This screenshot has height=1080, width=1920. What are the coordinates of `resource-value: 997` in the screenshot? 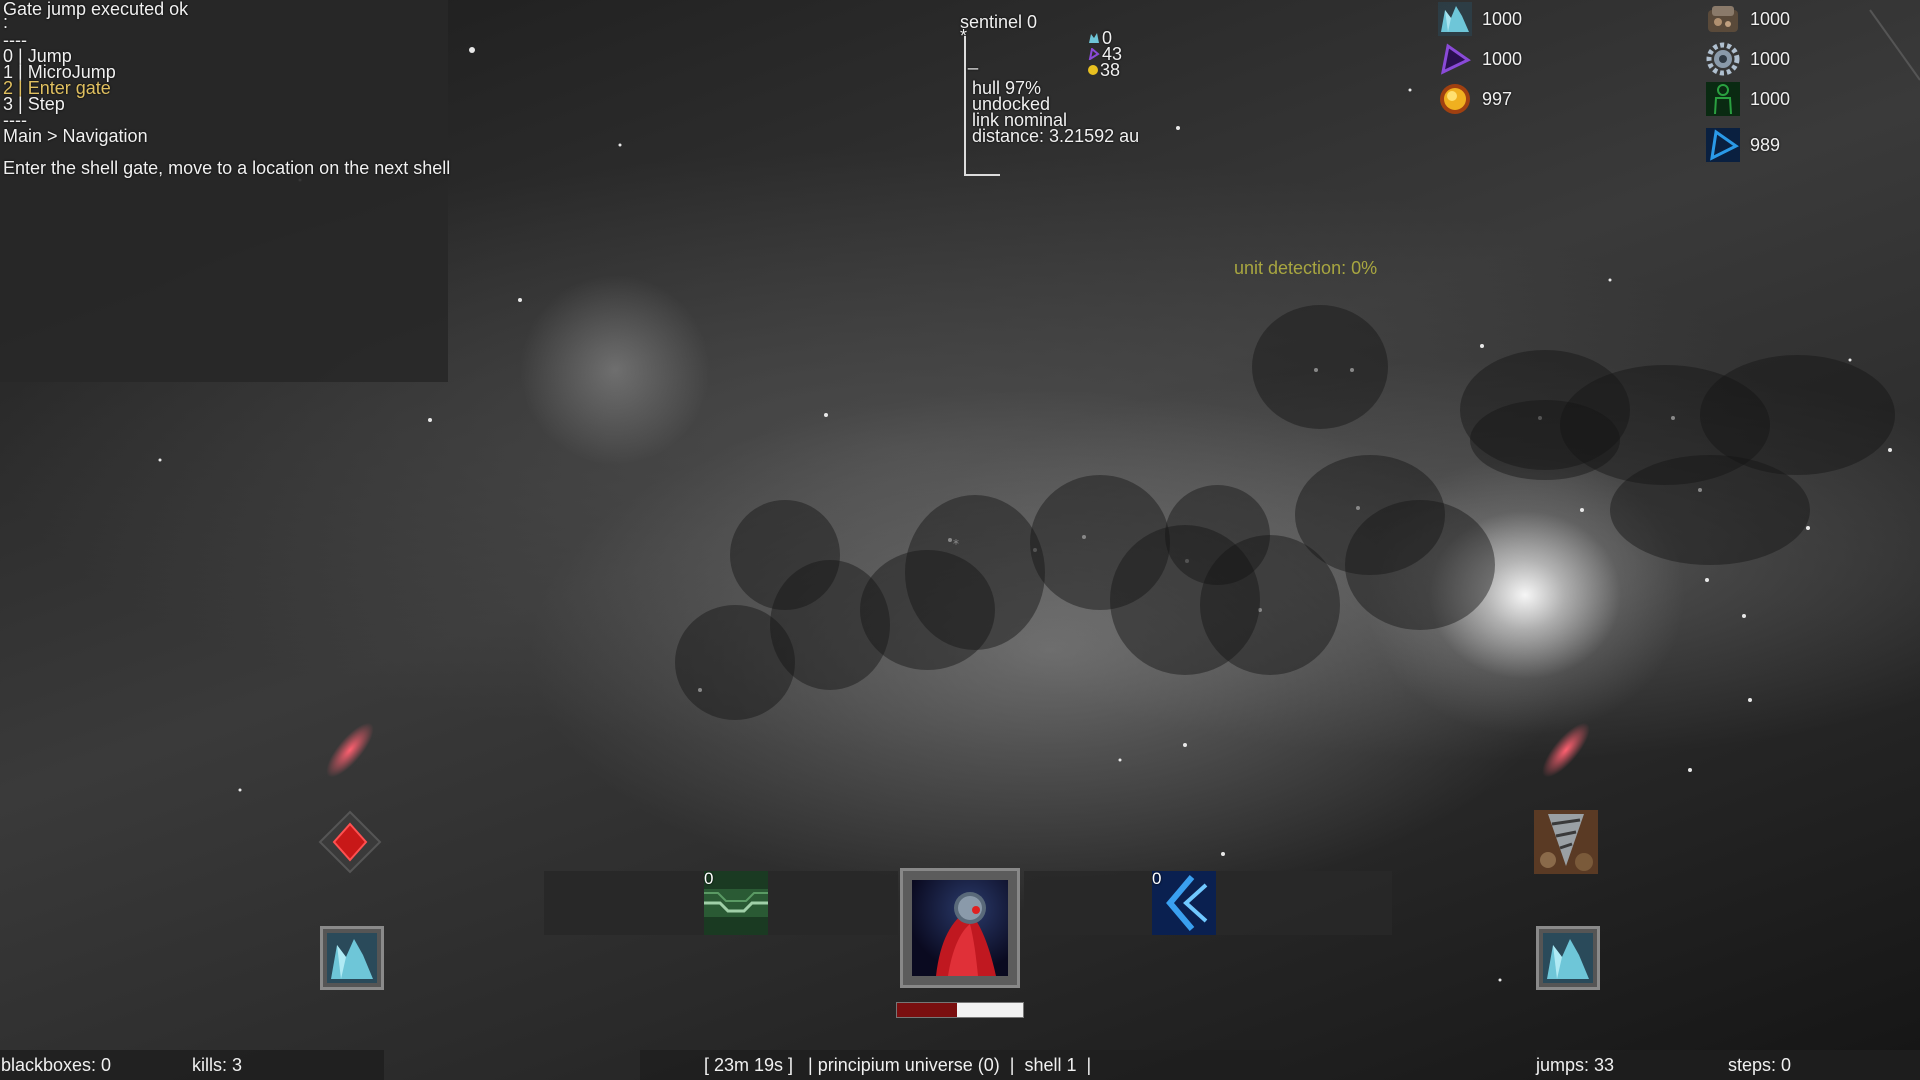 It's located at (1497, 99).